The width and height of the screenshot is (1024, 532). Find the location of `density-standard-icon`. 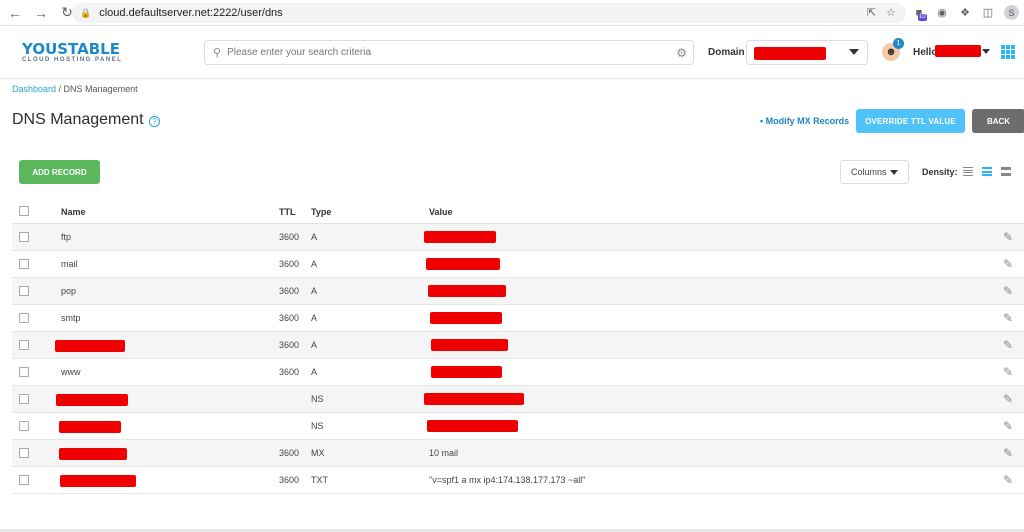

density-standard-icon is located at coordinates (987, 171).